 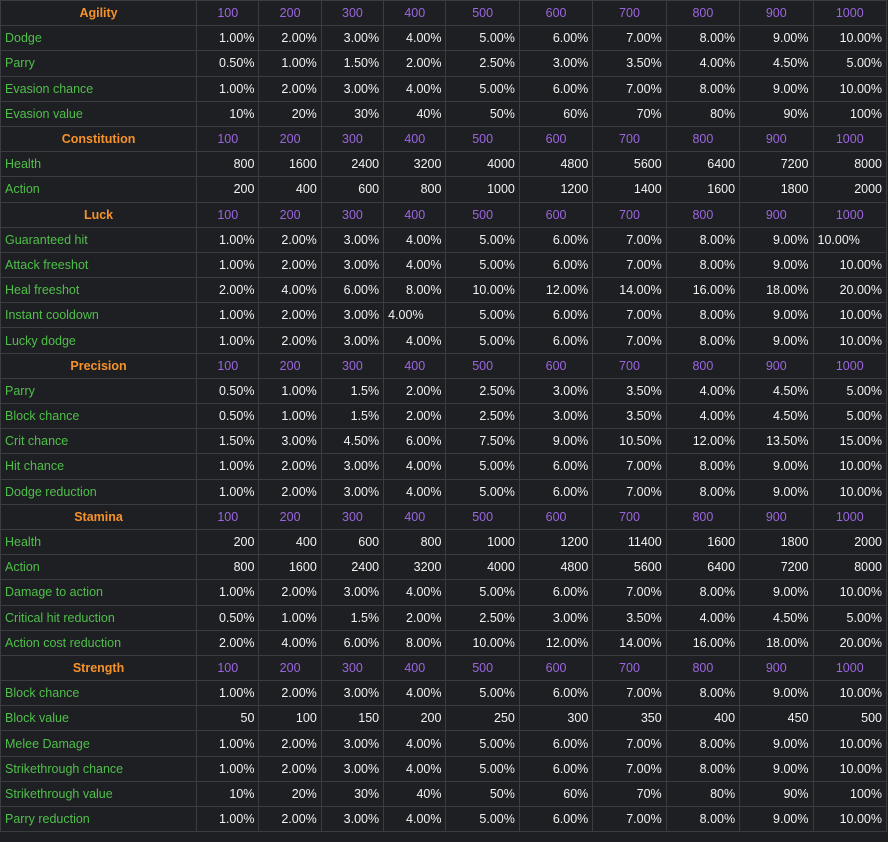 I want to click on stat-value: 500, so click(x=849, y=718).